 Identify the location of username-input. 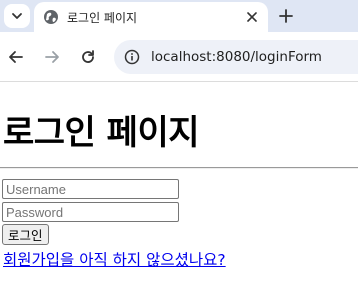
(90, 189).